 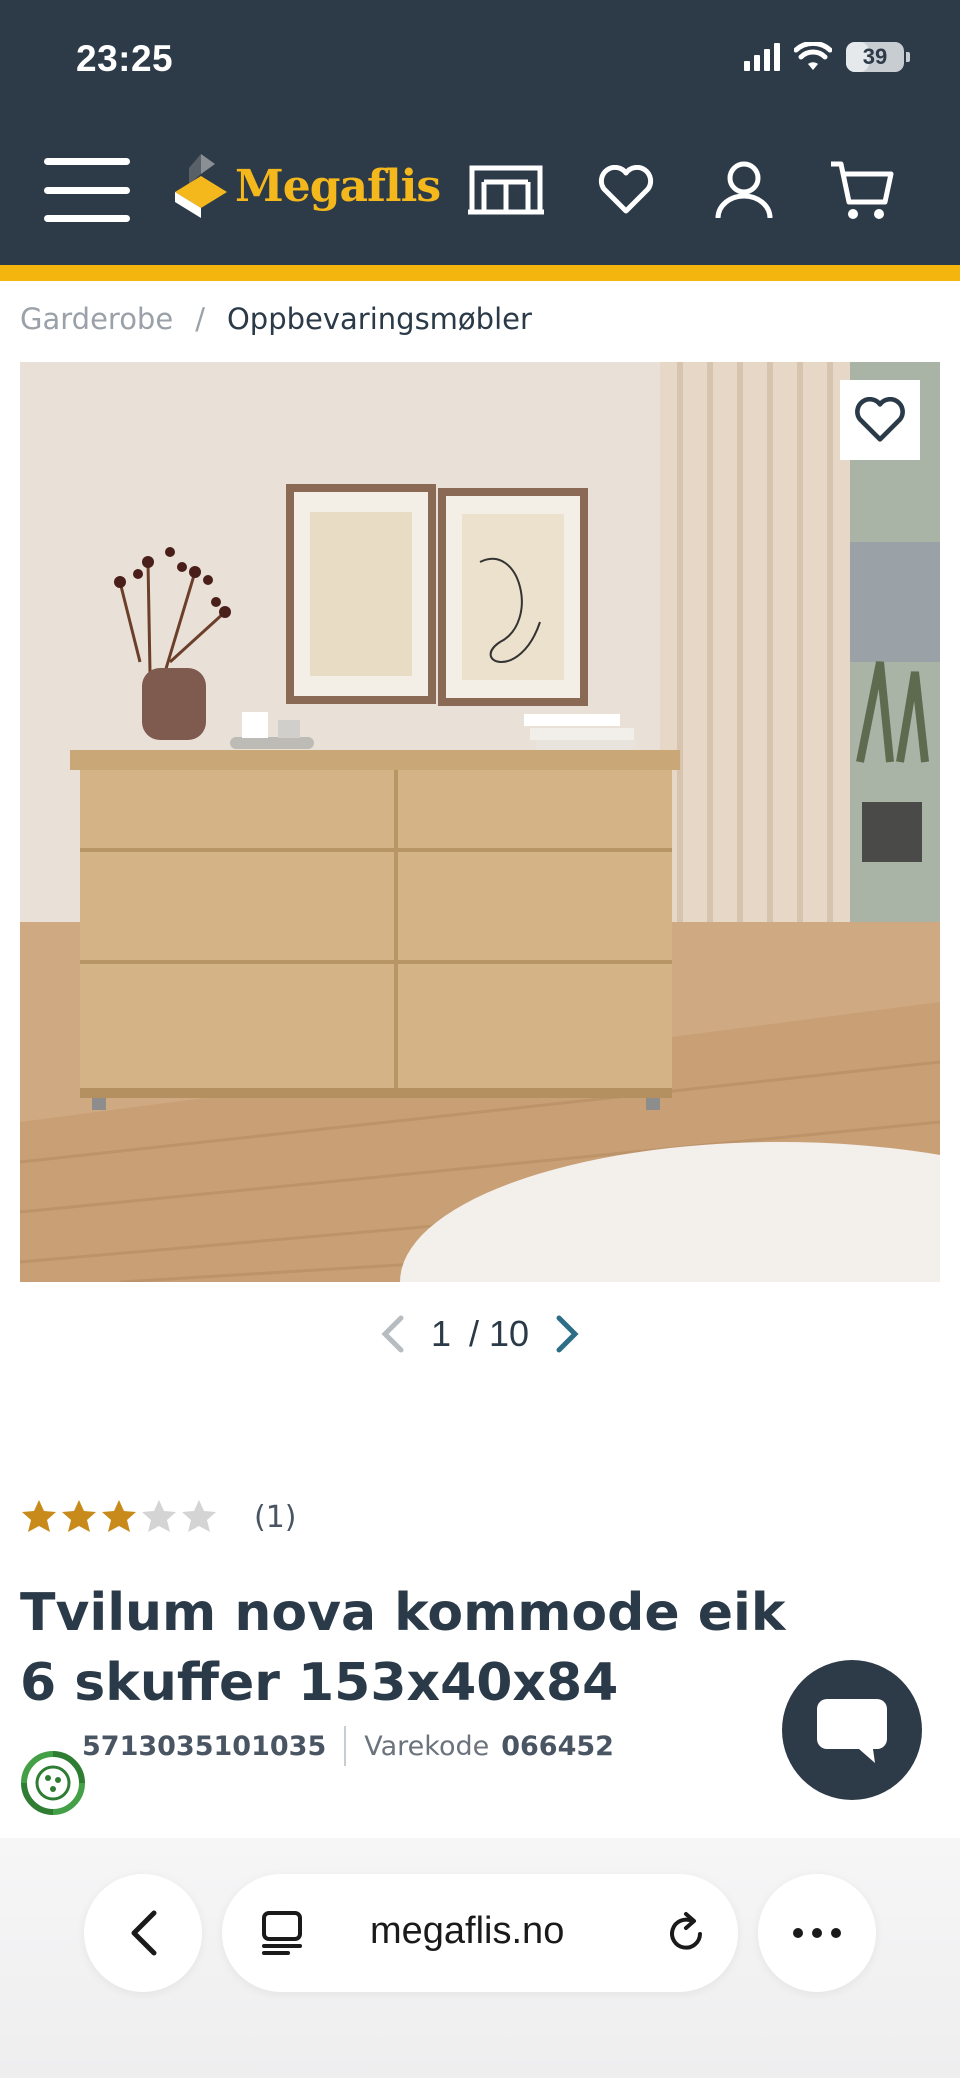 I want to click on ean-code: 5713035101035, so click(x=204, y=1746).